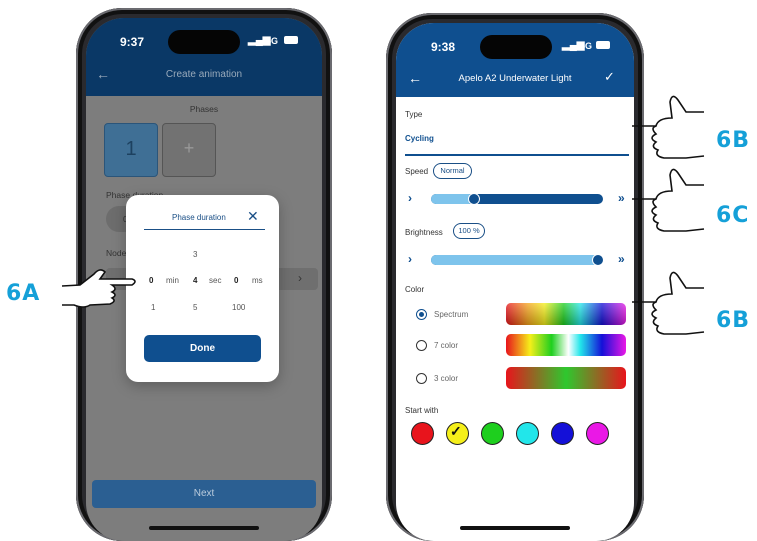  I want to click on plus-icon: +, so click(189, 148).